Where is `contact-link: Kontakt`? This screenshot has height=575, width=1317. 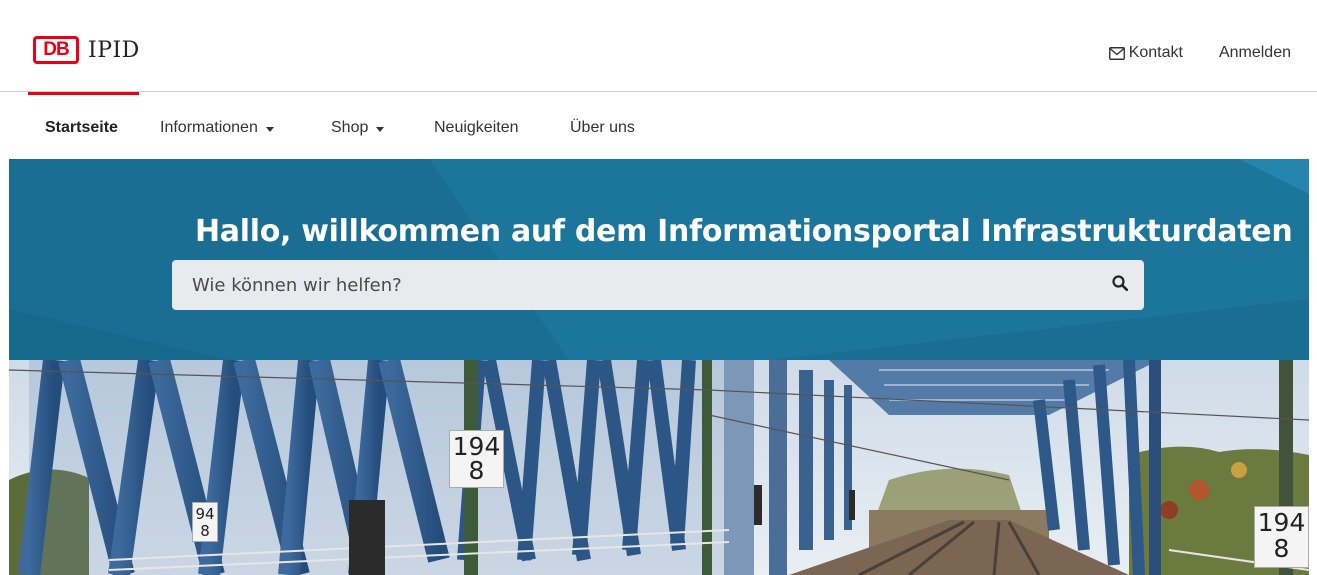
contact-link: Kontakt is located at coordinates (1145, 53).